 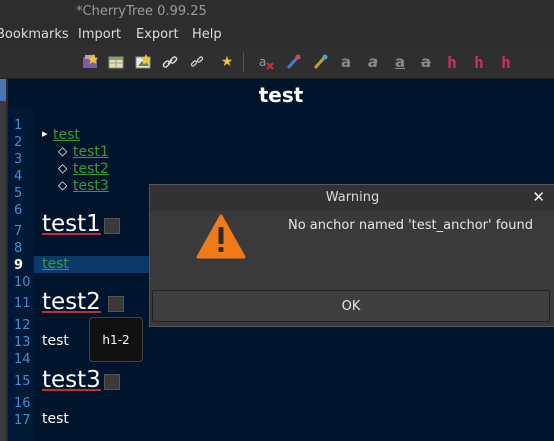 What do you see at coordinates (506, 62) in the screenshot?
I see `heading3-button: h` at bounding box center [506, 62].